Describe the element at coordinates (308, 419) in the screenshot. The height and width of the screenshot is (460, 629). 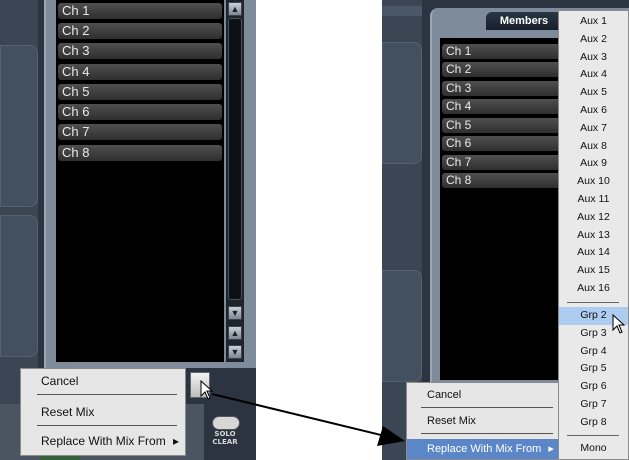
I see `callout-arrow-icon` at that location.